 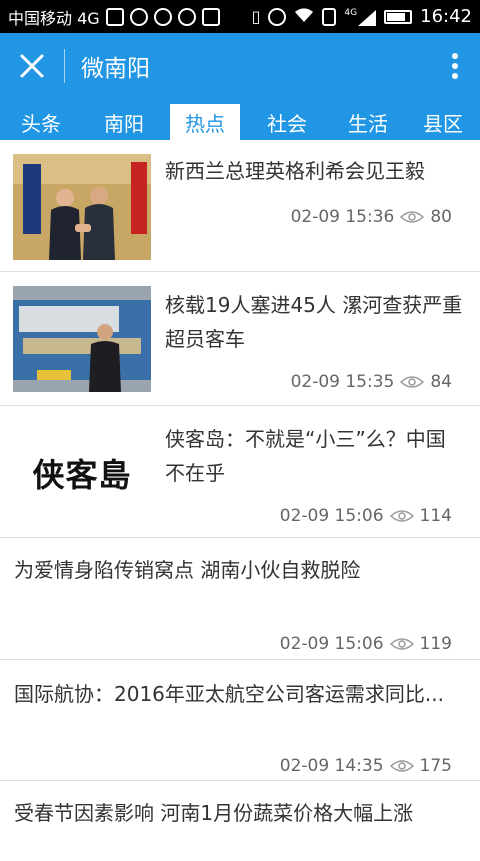 What do you see at coordinates (329, 16) in the screenshot?
I see `sim-icon` at bounding box center [329, 16].